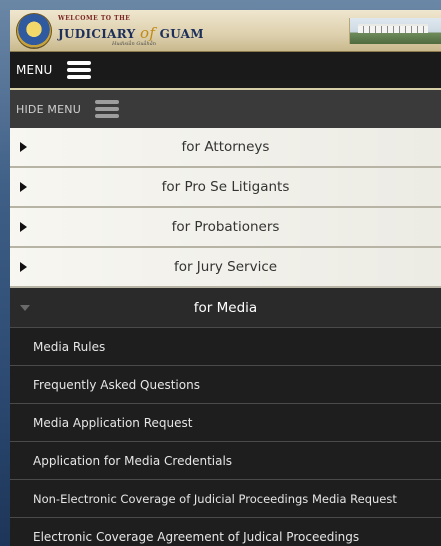 This screenshot has width=441, height=546. I want to click on site-brand: JUDICIARY of GUAM, so click(131, 33).